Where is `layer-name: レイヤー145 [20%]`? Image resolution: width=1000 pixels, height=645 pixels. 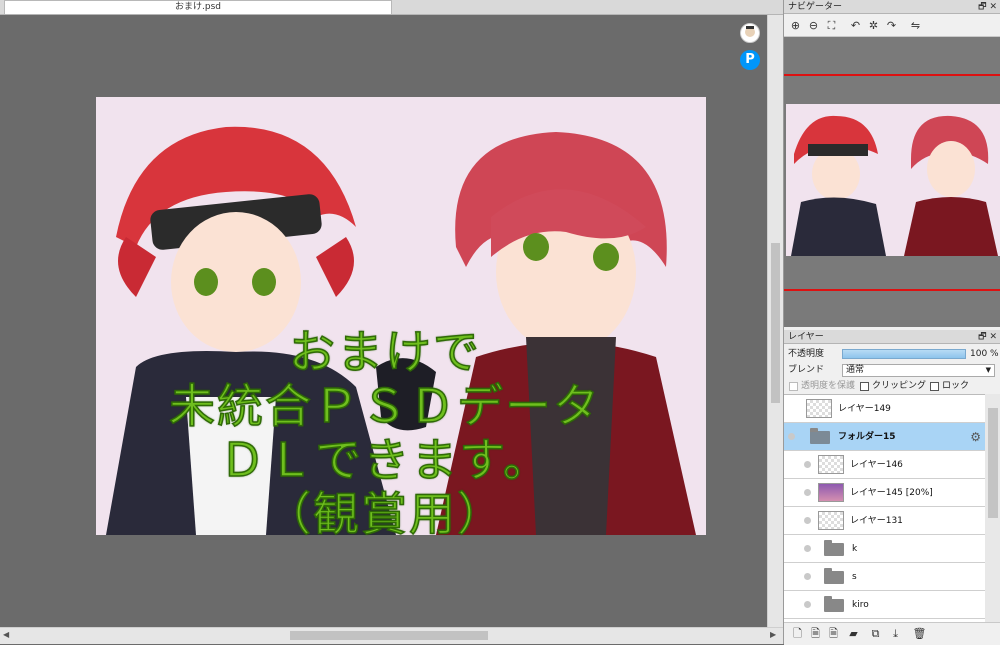
layer-name: レイヤー145 [20%] is located at coordinates (891, 493).